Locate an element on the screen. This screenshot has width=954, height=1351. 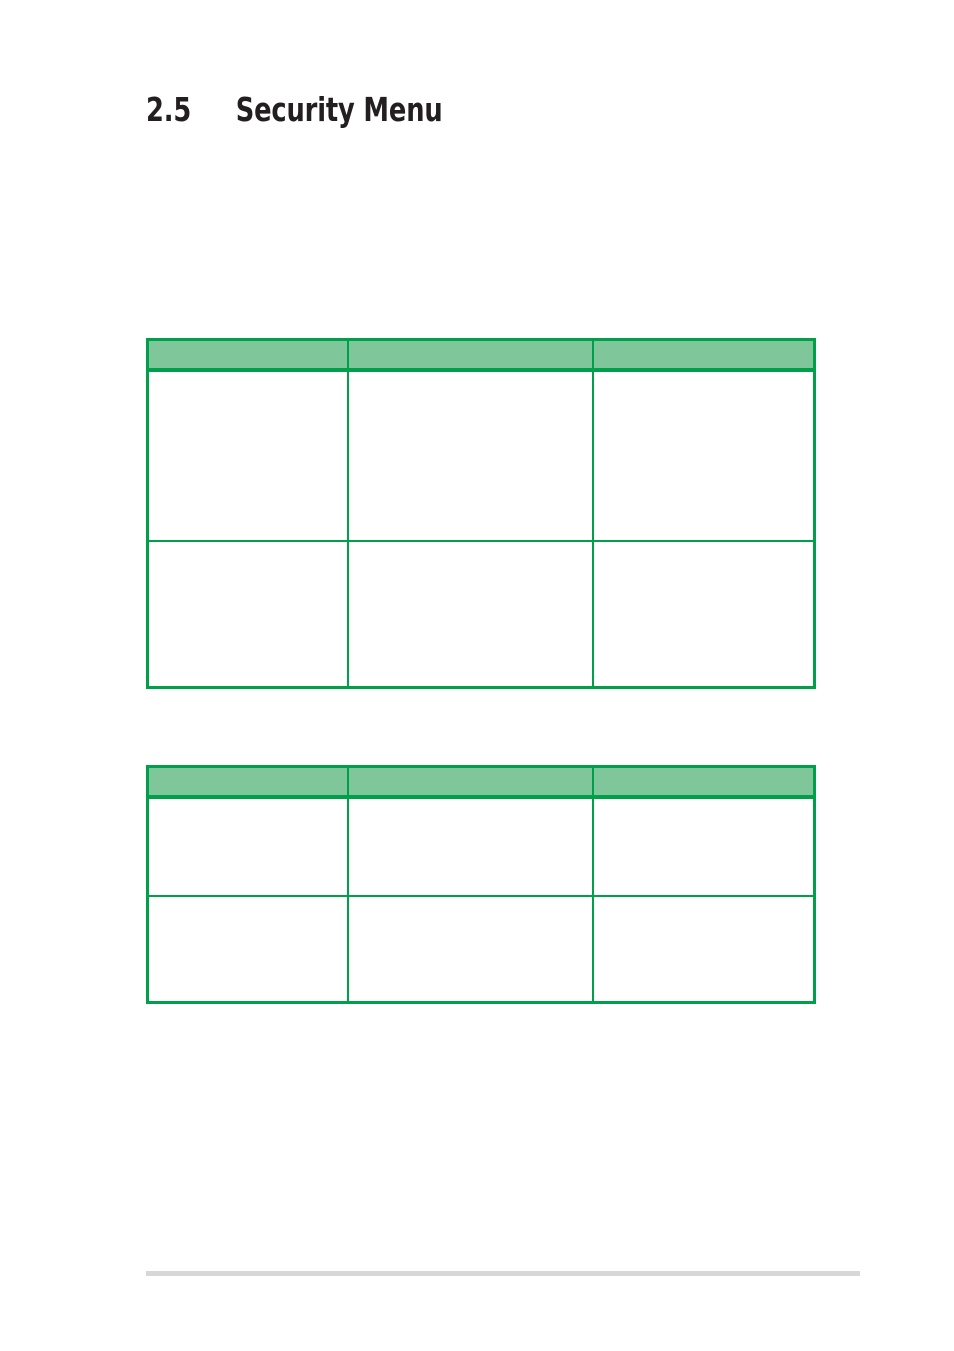
section-title: Security Menu is located at coordinates (339, 109).